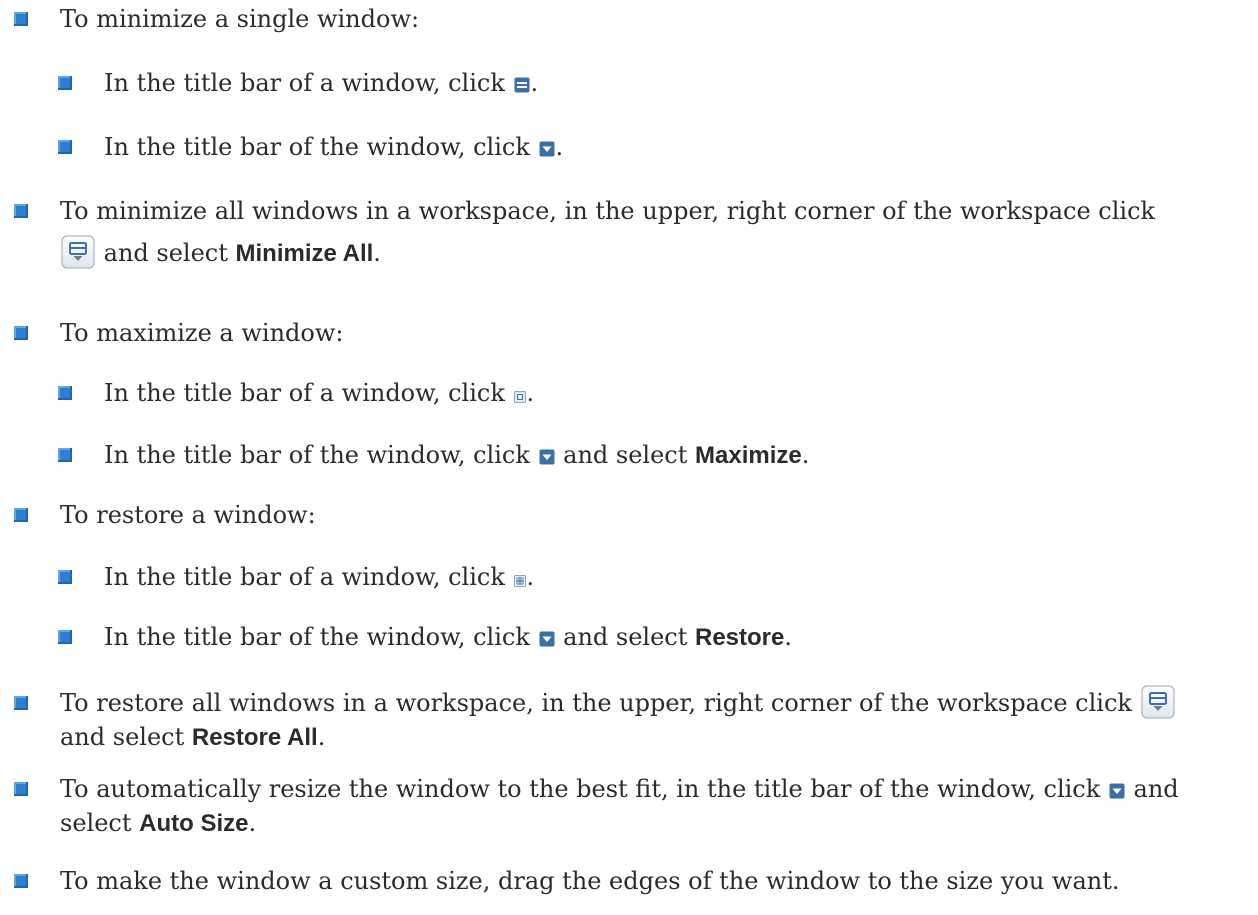 The width and height of the screenshot is (1258, 915). What do you see at coordinates (240, 19) in the screenshot?
I see `item-text: To minimize a single window:` at bounding box center [240, 19].